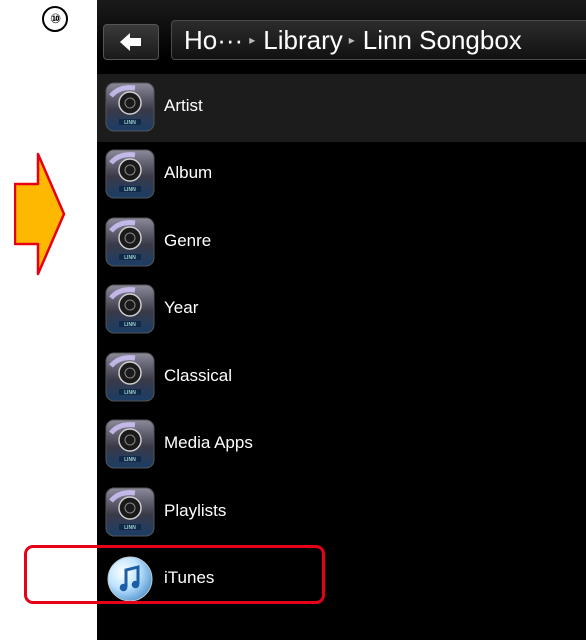  Describe the element at coordinates (40, 214) in the screenshot. I see `arrow-right-icon` at that location.